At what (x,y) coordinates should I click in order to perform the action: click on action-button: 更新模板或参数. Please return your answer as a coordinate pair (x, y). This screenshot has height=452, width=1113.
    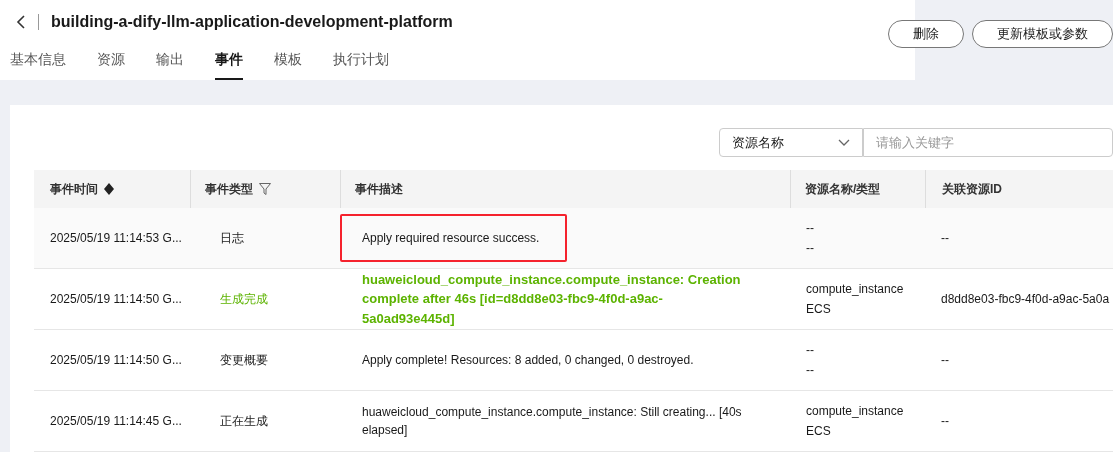
    Looking at the image, I should click on (1042, 34).